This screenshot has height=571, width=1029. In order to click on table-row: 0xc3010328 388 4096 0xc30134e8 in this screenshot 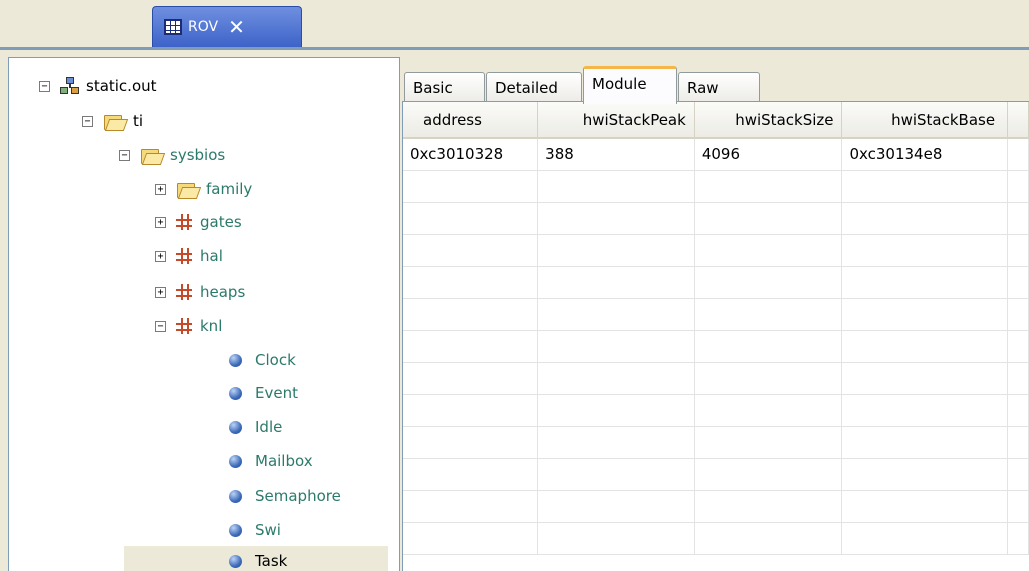, I will do `click(716, 154)`.